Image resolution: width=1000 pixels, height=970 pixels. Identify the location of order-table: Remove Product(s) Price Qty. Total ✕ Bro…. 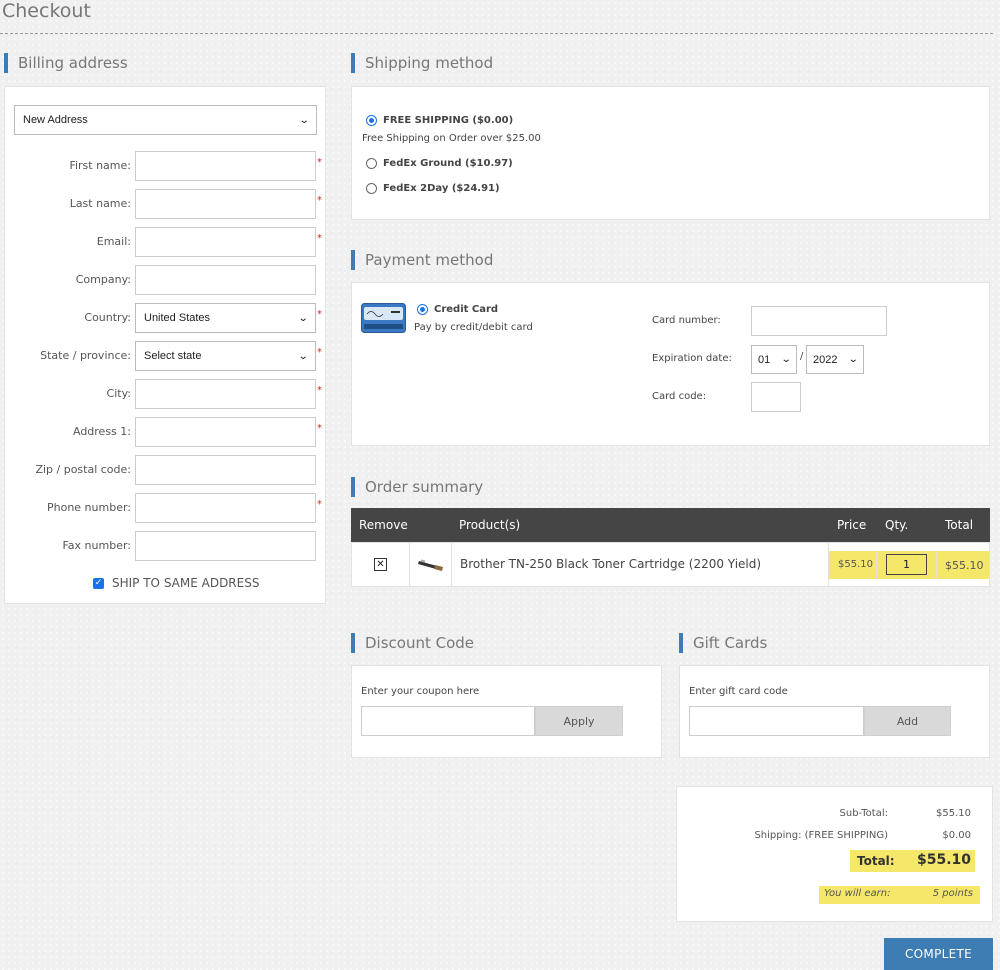
(670, 547).